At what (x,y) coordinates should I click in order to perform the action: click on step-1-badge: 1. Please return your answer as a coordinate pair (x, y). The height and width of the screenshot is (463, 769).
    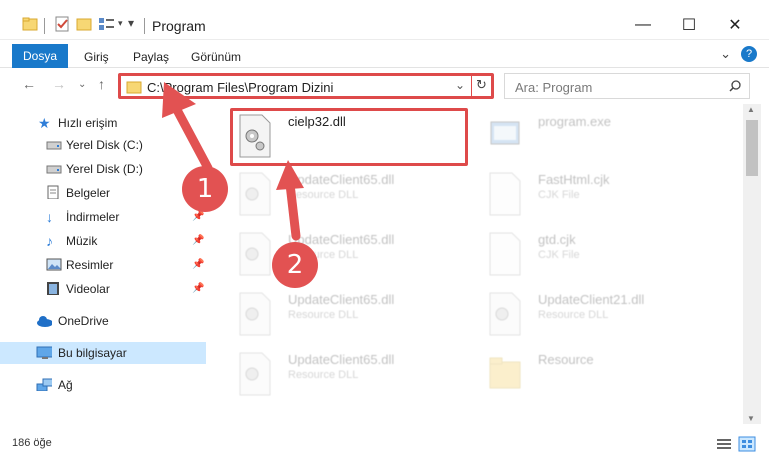
    Looking at the image, I should click on (205, 189).